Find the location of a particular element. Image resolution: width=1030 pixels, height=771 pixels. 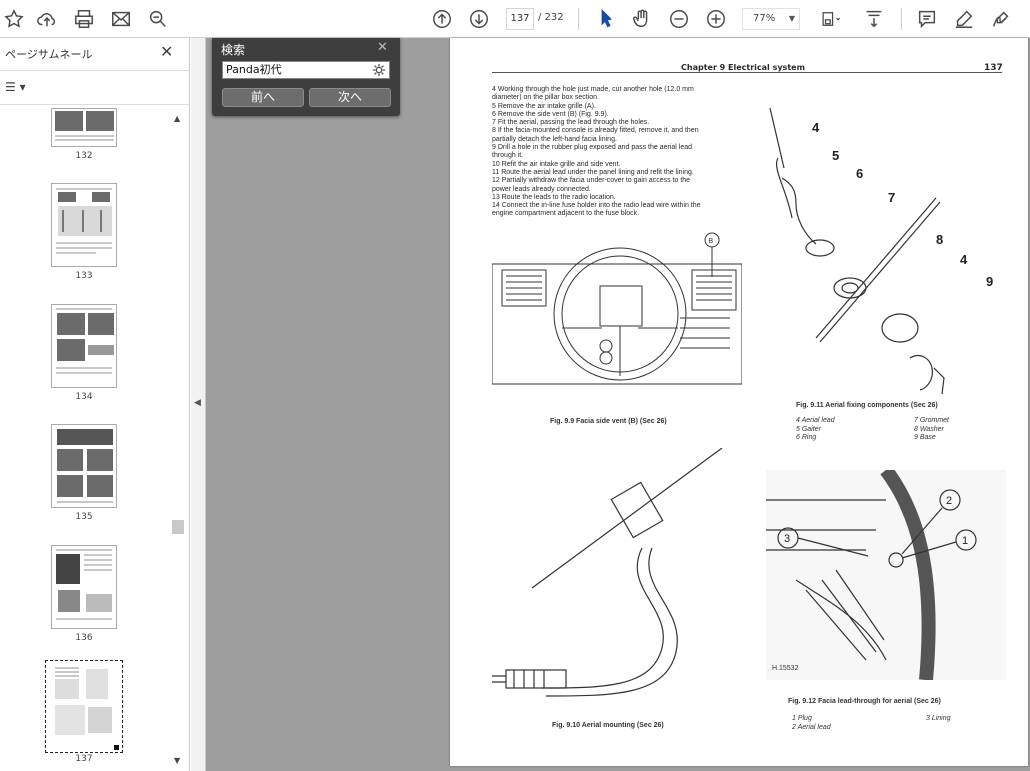

fig-9-9-facia-drawing: B is located at coordinates (617, 308).